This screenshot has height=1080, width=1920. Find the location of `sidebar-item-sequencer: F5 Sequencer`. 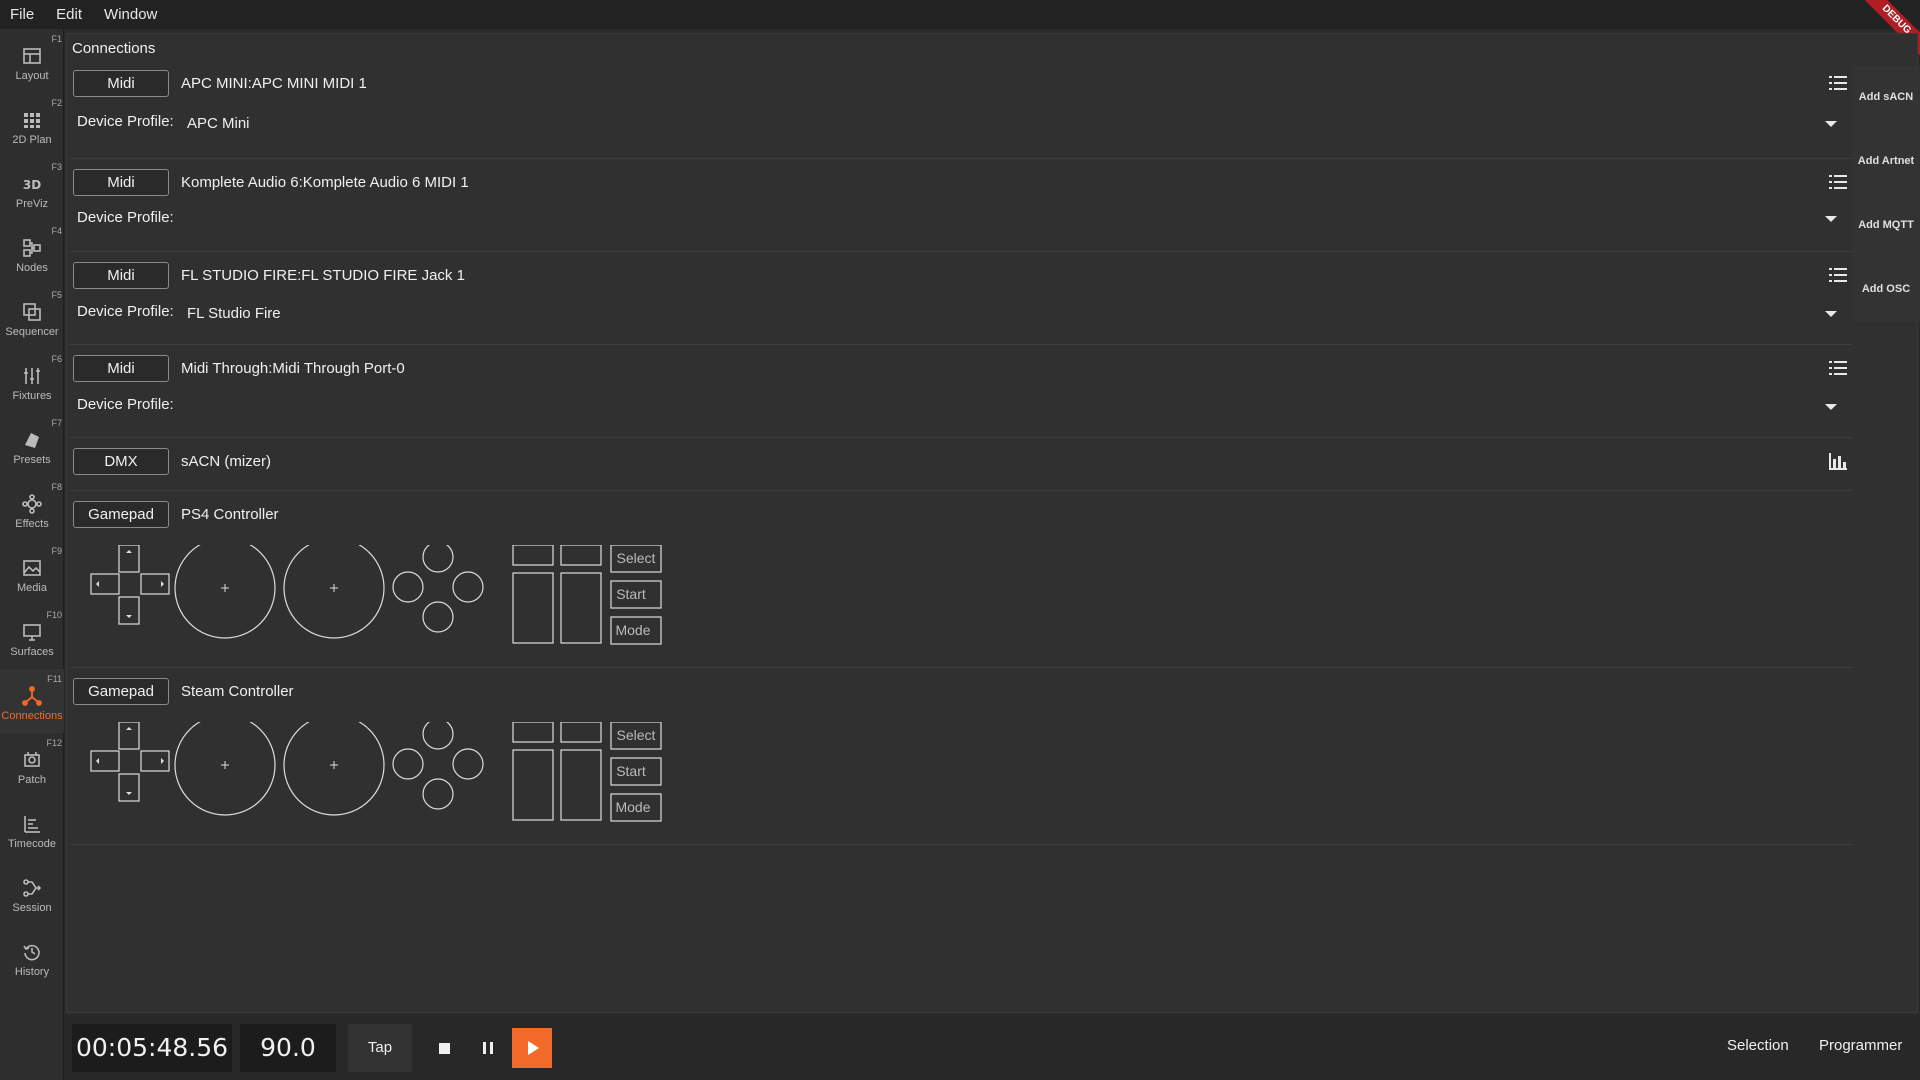

sidebar-item-sequencer: F5 Sequencer is located at coordinates (32, 317).